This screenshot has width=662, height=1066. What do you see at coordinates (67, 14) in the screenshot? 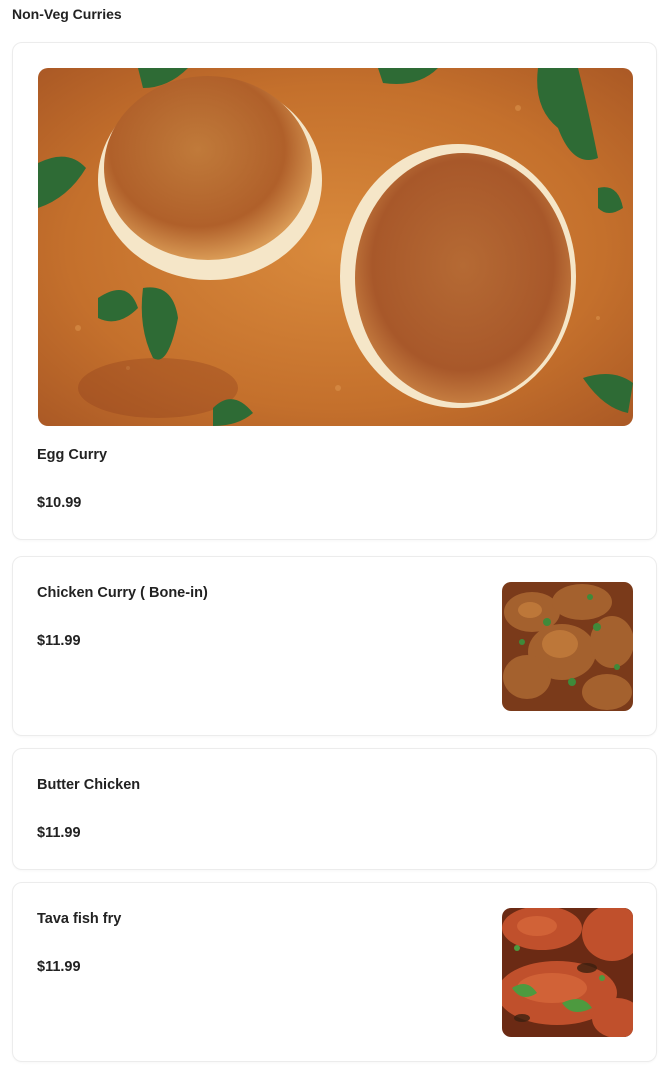
I see `section-title: Non-Veg Curries` at bounding box center [67, 14].